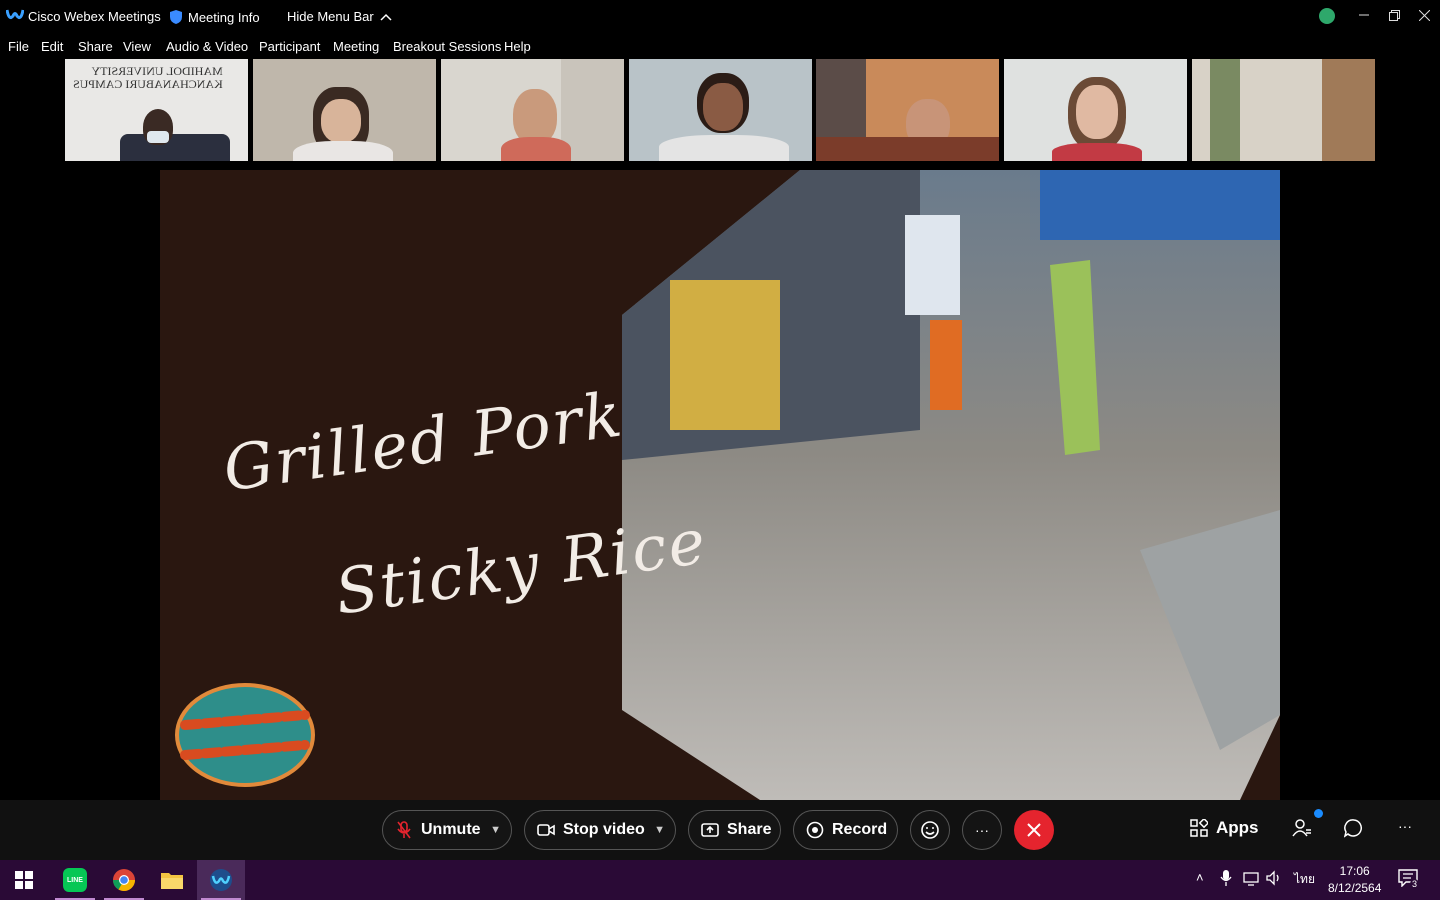  Describe the element at coordinates (1327, 16) in the screenshot. I see `network-health-icon` at that location.